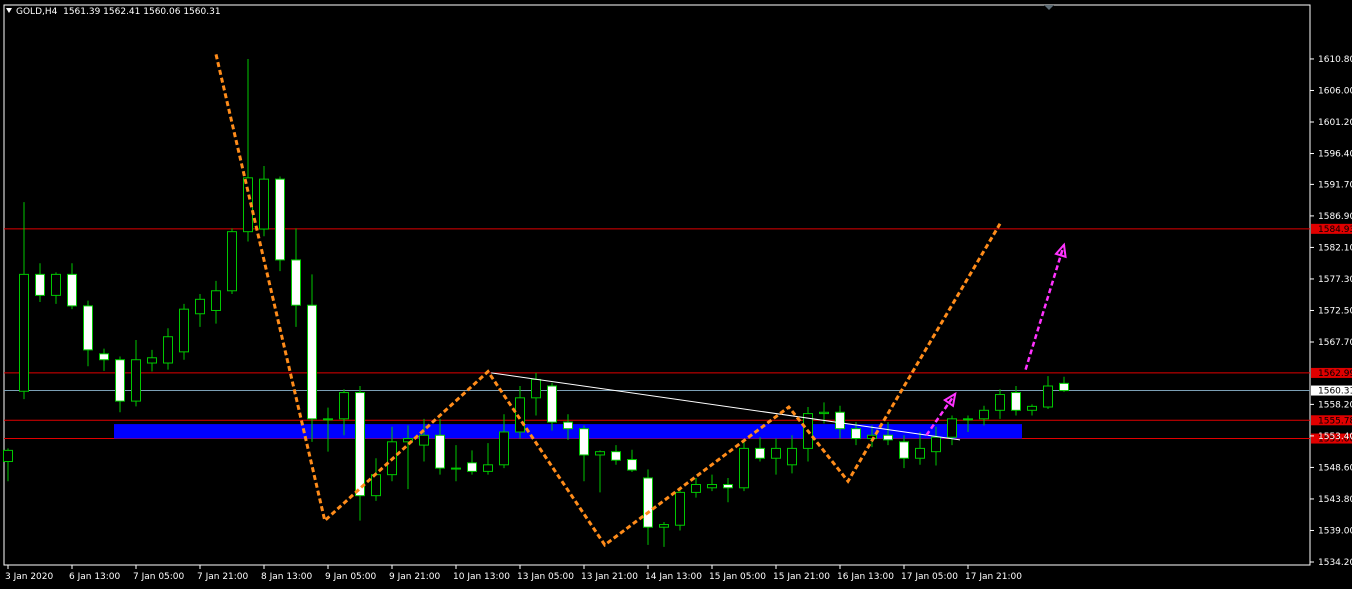  I want to click on x-tick-label: 9 Jan 05:00, so click(351, 577).